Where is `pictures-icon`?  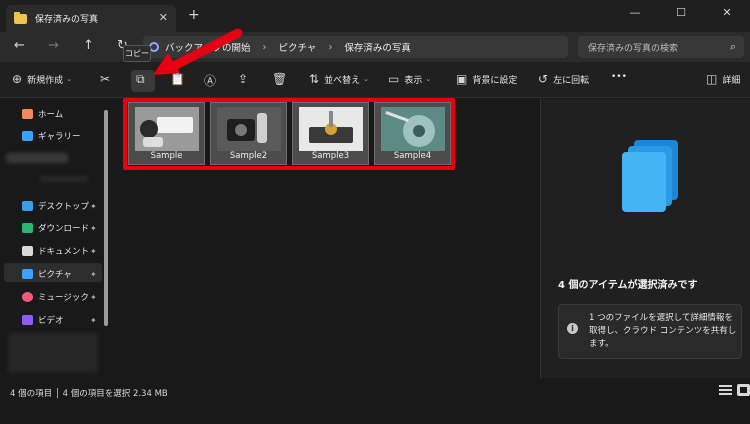 pictures-icon is located at coordinates (27, 274).